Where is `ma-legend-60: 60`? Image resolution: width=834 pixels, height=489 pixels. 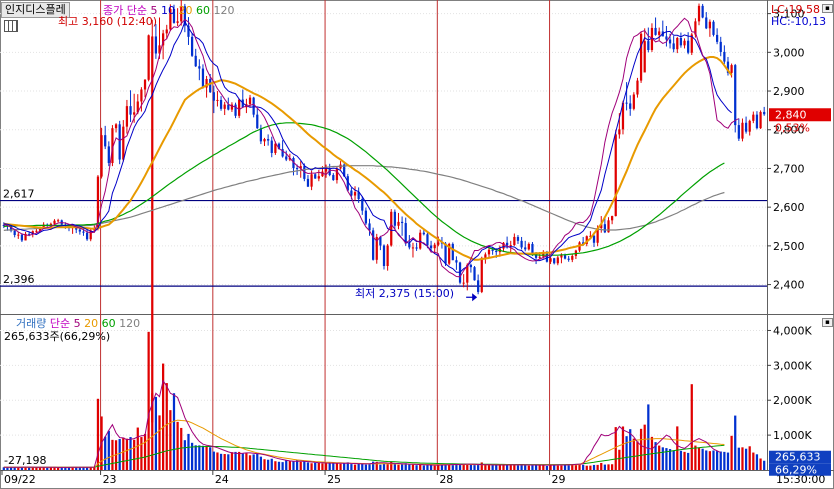
ma-legend-60: 60 is located at coordinates (202, 10).